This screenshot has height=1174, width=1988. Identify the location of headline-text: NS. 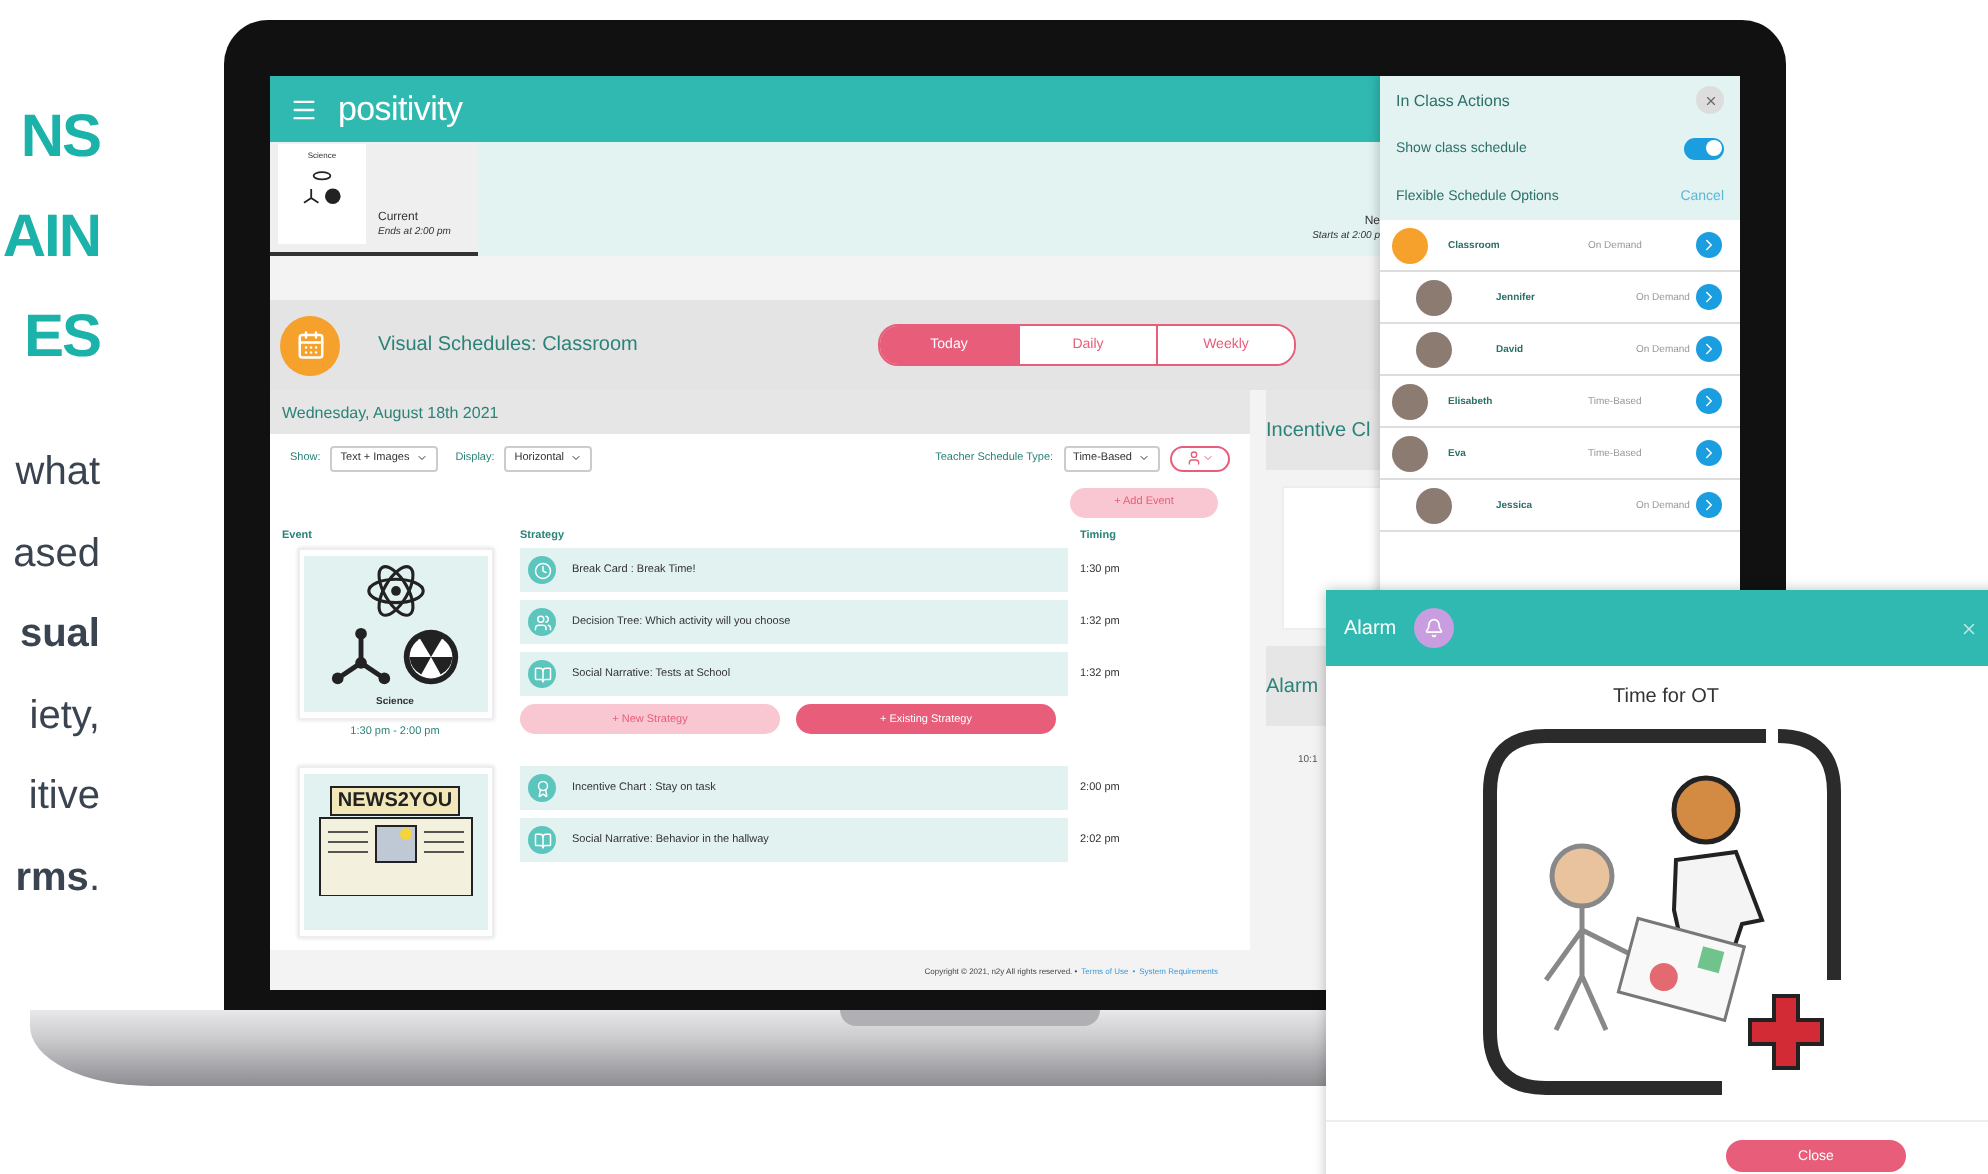
(60, 138).